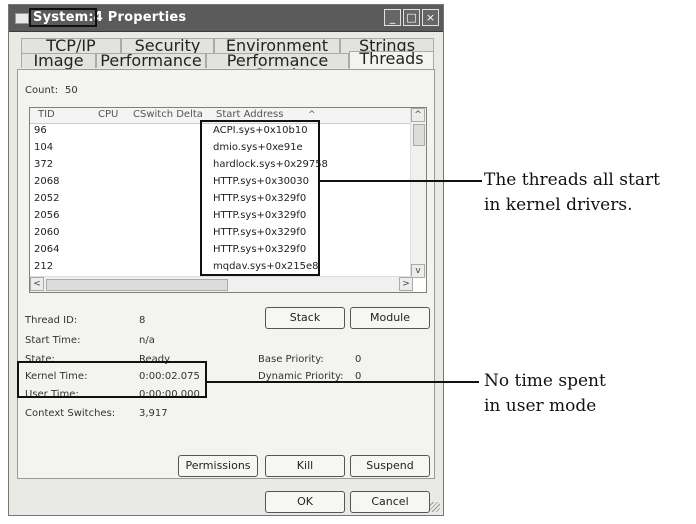 This screenshot has width=696, height=524. What do you see at coordinates (22, 18) in the screenshot?
I see `window-system-icon` at bounding box center [22, 18].